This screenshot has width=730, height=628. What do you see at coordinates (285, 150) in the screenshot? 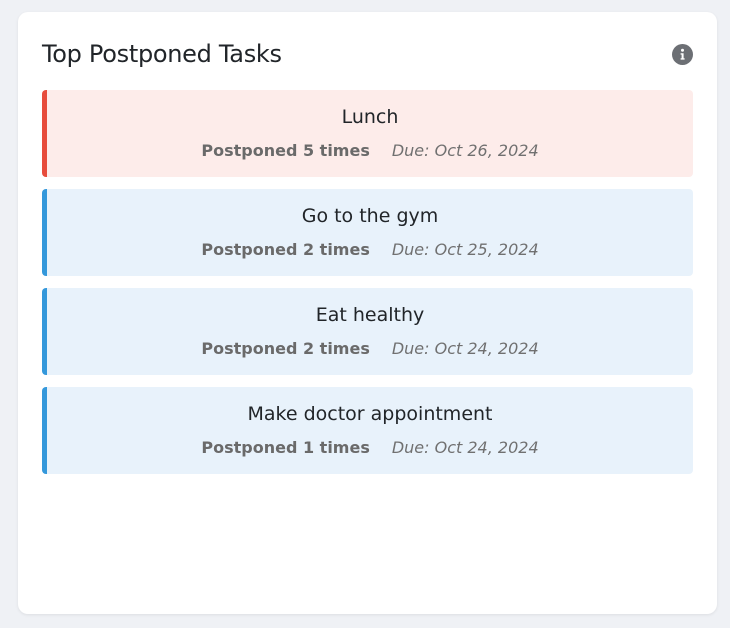
I see `postponed-count: Postponed 5 times` at bounding box center [285, 150].